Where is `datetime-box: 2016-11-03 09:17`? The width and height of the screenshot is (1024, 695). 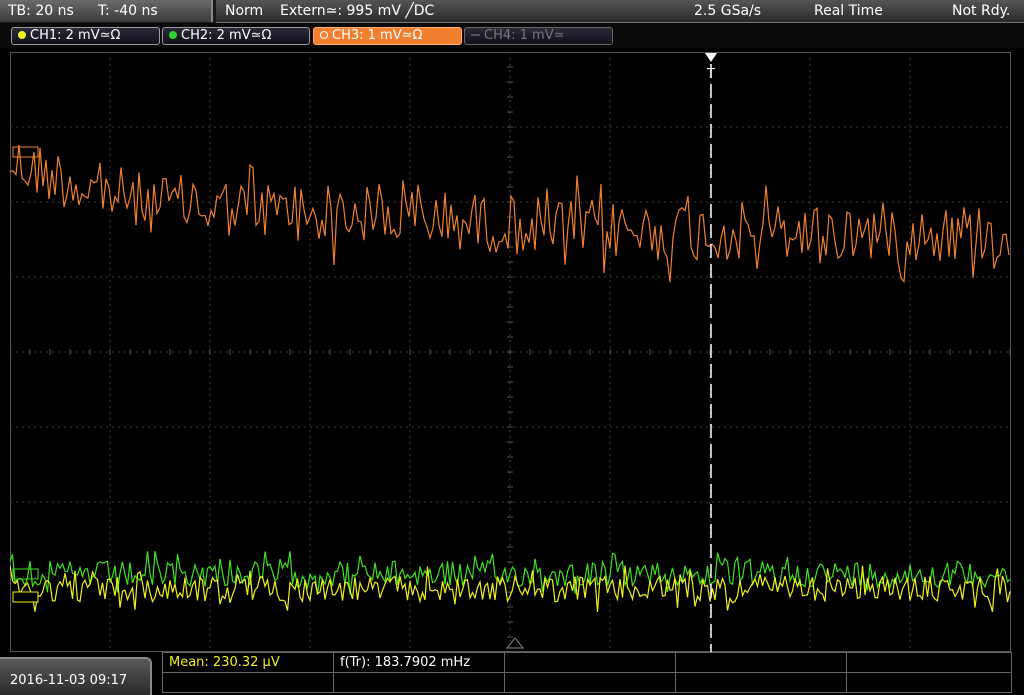
datetime-box: 2016-11-03 09:17 is located at coordinates (76, 676).